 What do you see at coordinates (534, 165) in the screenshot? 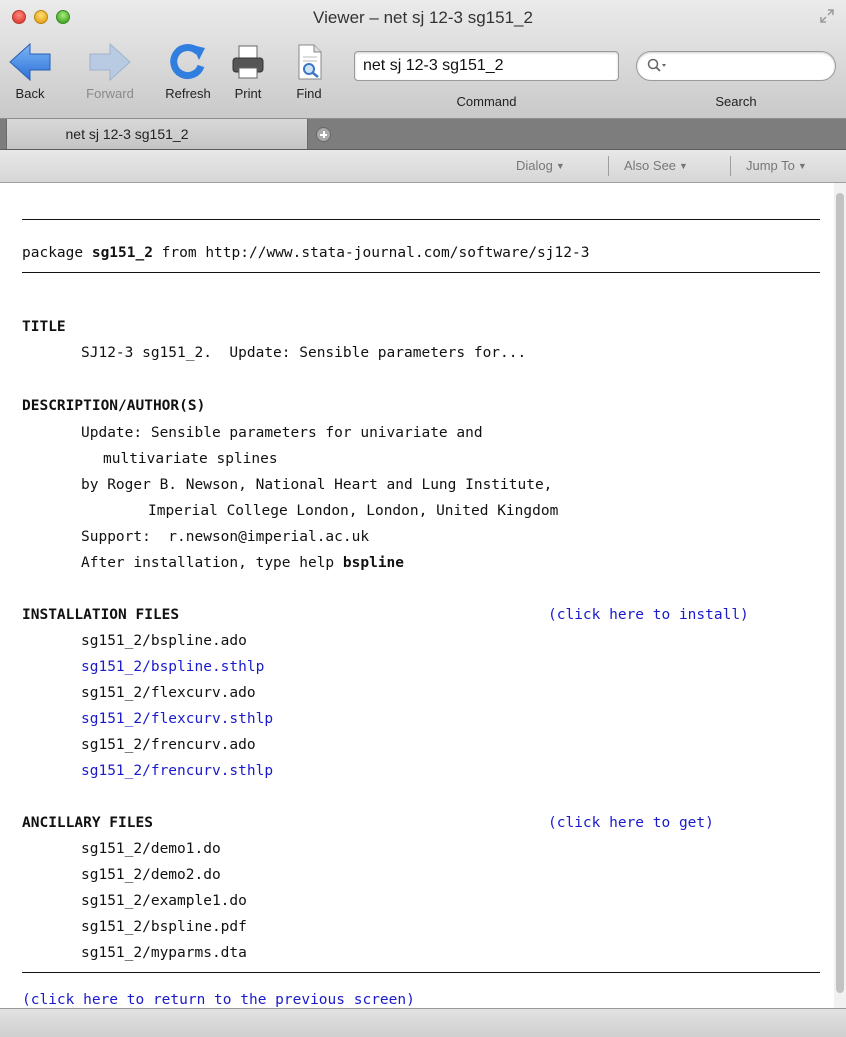
I see `dialog-menu-label: Dialog` at bounding box center [534, 165].